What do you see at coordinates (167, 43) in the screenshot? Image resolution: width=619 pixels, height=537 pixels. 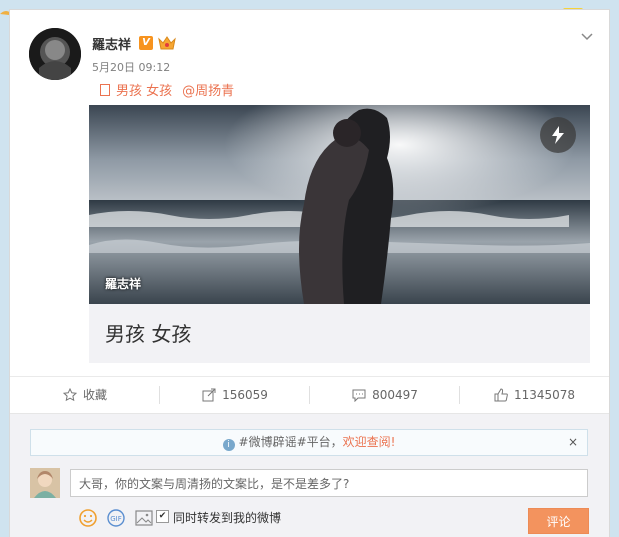 I see `crown-member-icon` at bounding box center [167, 43].